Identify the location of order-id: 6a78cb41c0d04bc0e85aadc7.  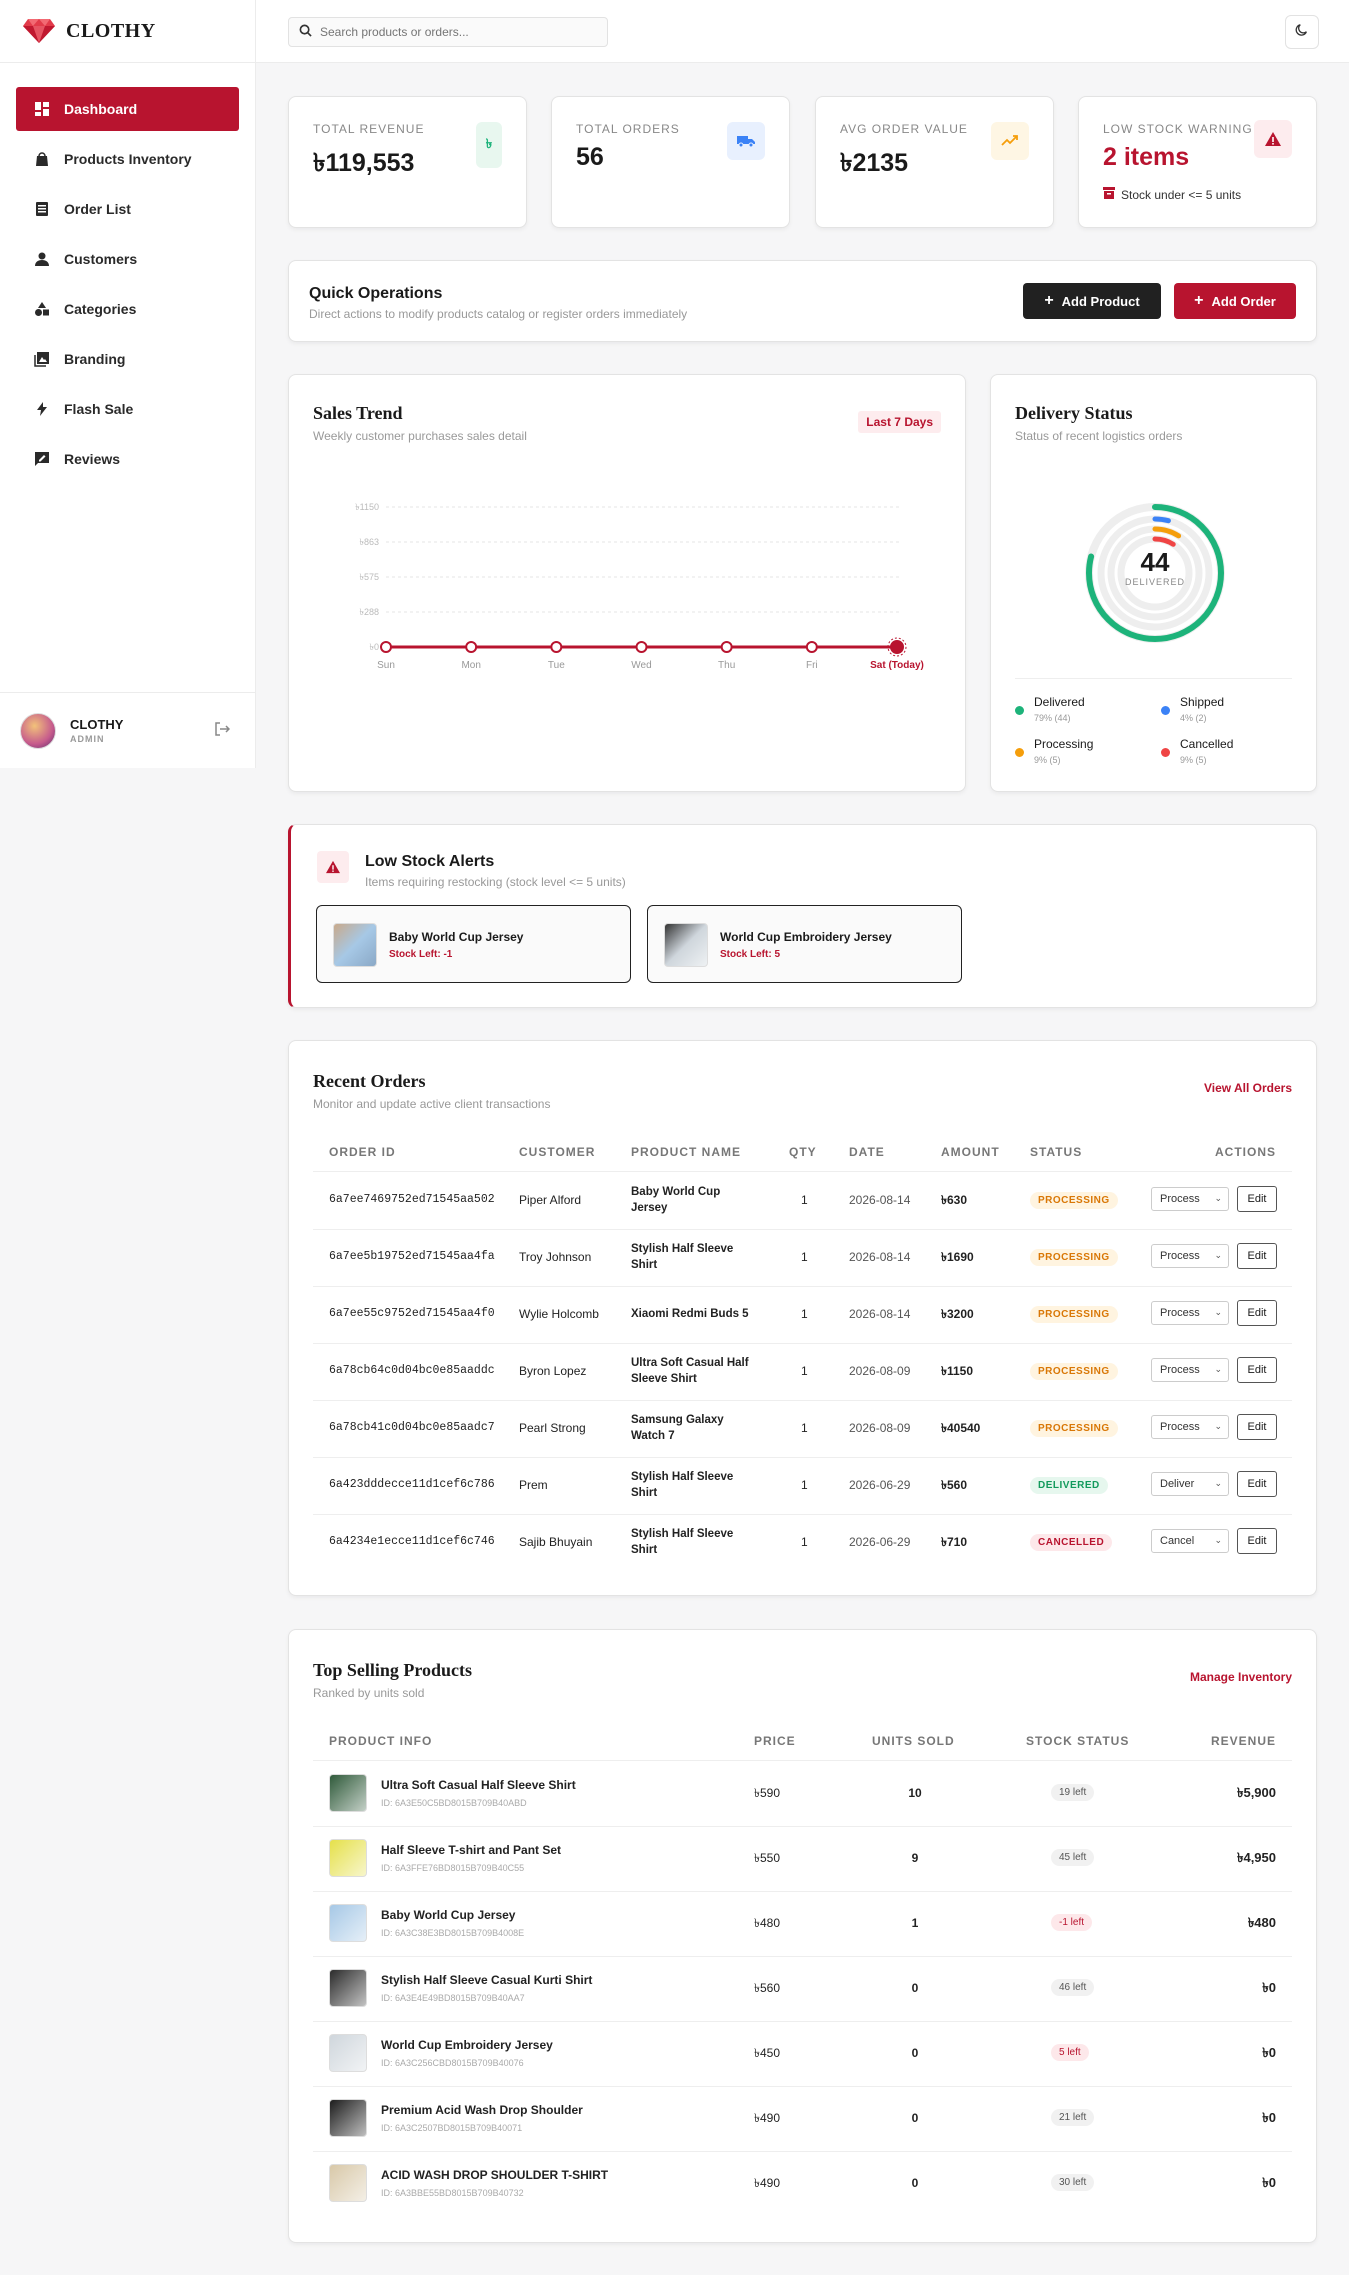
(412, 1427).